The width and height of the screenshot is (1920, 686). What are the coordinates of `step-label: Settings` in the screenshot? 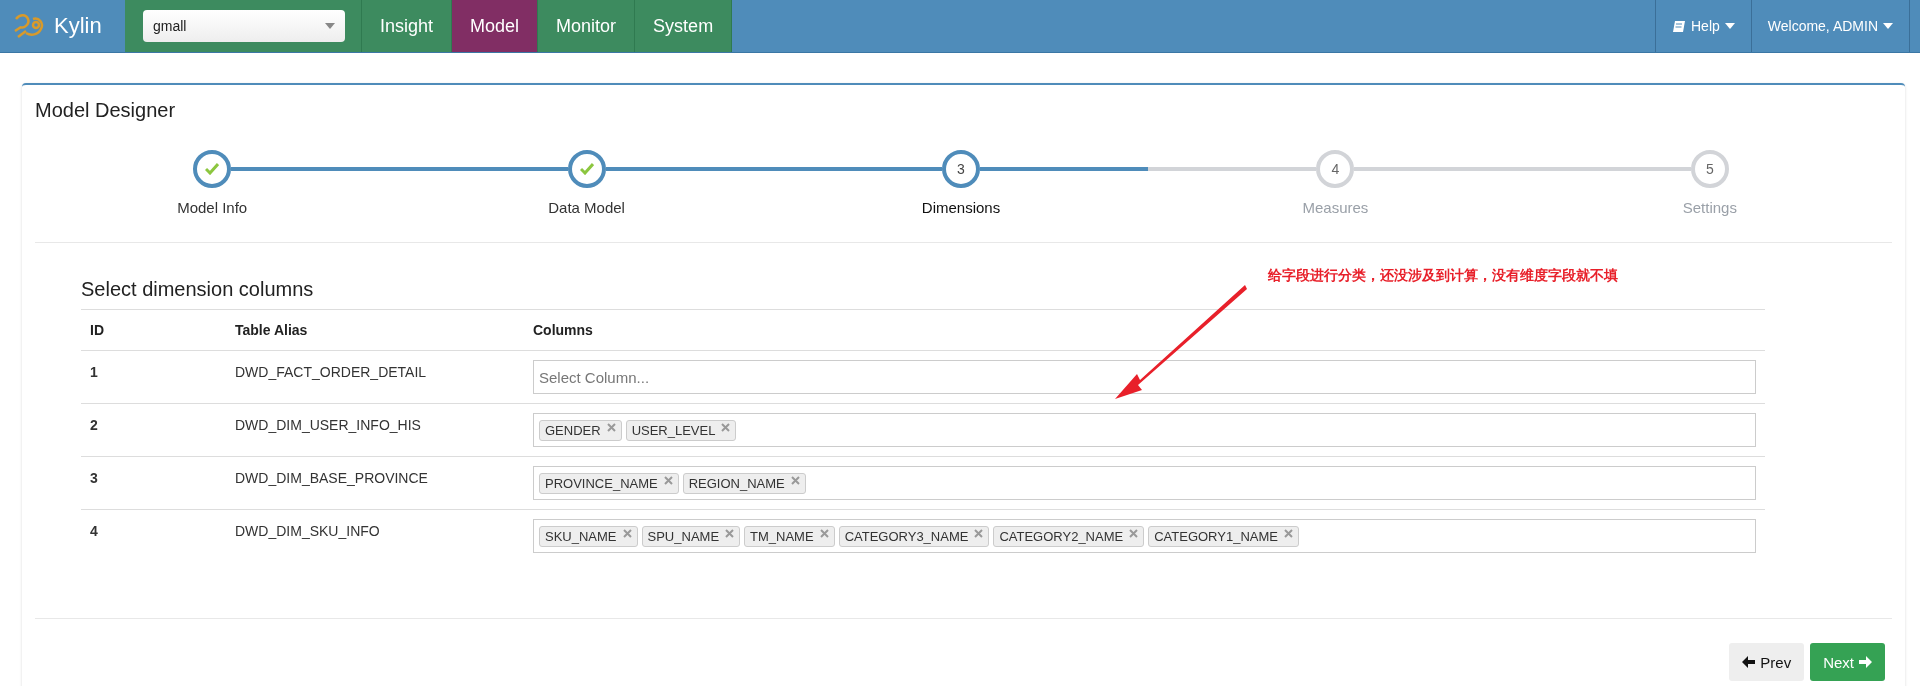 It's located at (1709, 207).